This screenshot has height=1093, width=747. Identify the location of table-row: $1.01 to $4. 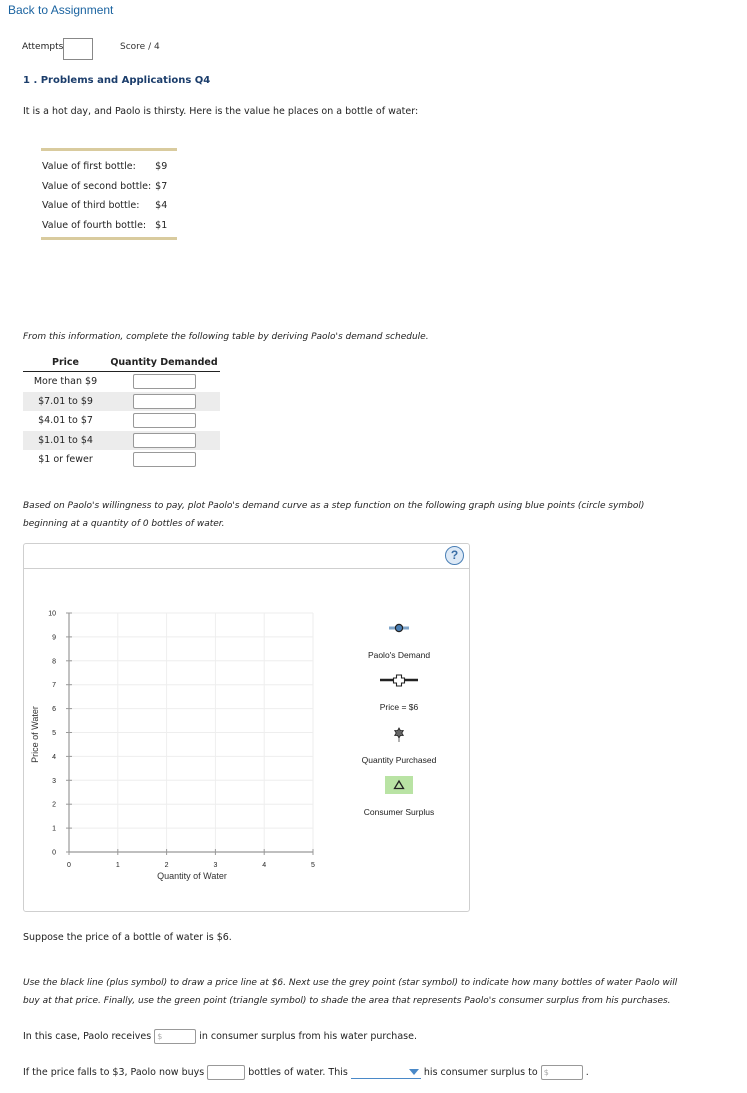
(121, 440).